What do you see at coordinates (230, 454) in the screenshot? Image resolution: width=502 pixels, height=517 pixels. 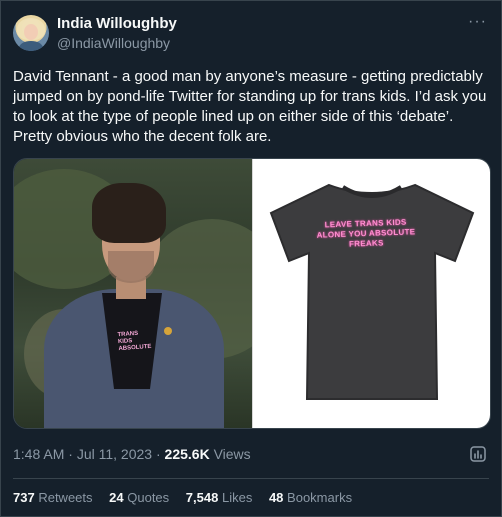 I see `views-label: Views` at bounding box center [230, 454].